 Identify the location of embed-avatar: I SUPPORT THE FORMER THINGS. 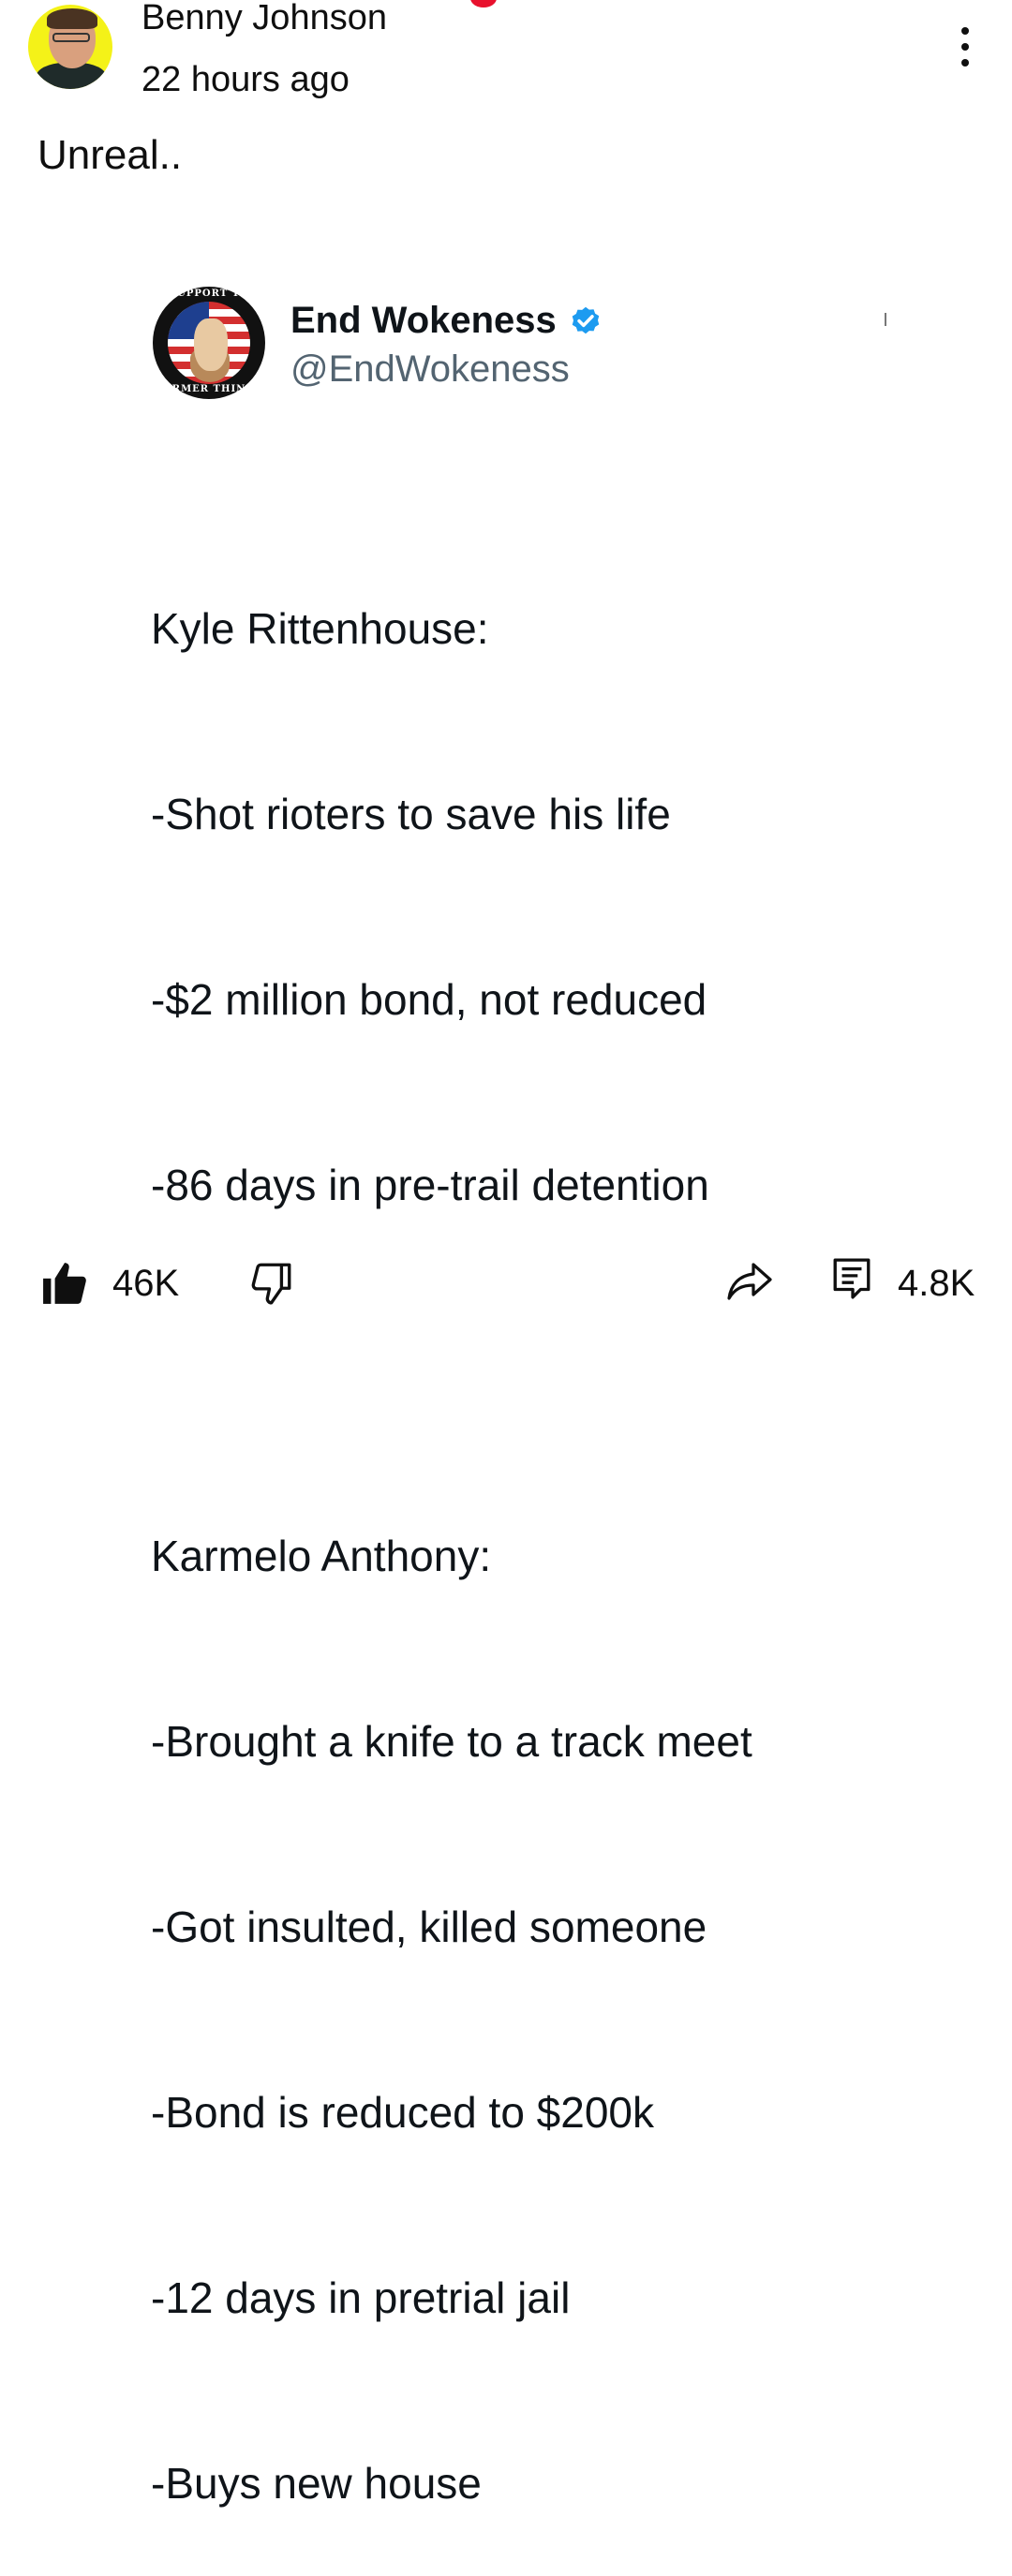
(209, 343).